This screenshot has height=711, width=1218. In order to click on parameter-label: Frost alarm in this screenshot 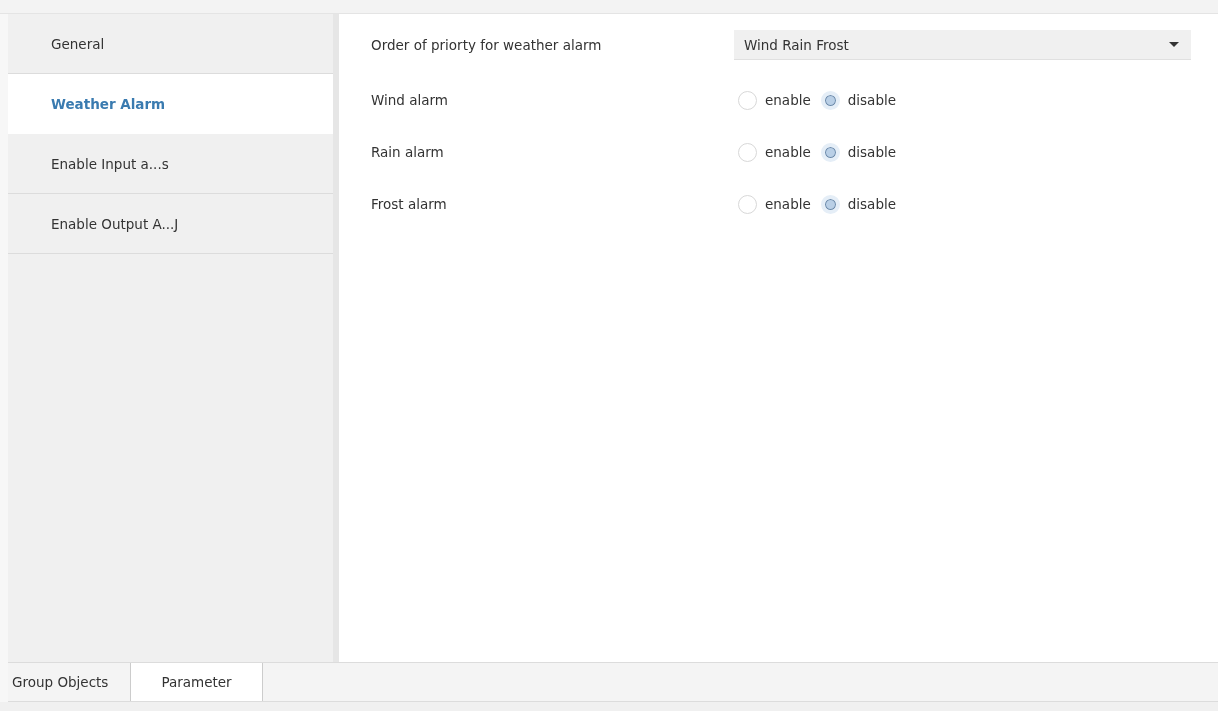, I will do `click(409, 204)`.